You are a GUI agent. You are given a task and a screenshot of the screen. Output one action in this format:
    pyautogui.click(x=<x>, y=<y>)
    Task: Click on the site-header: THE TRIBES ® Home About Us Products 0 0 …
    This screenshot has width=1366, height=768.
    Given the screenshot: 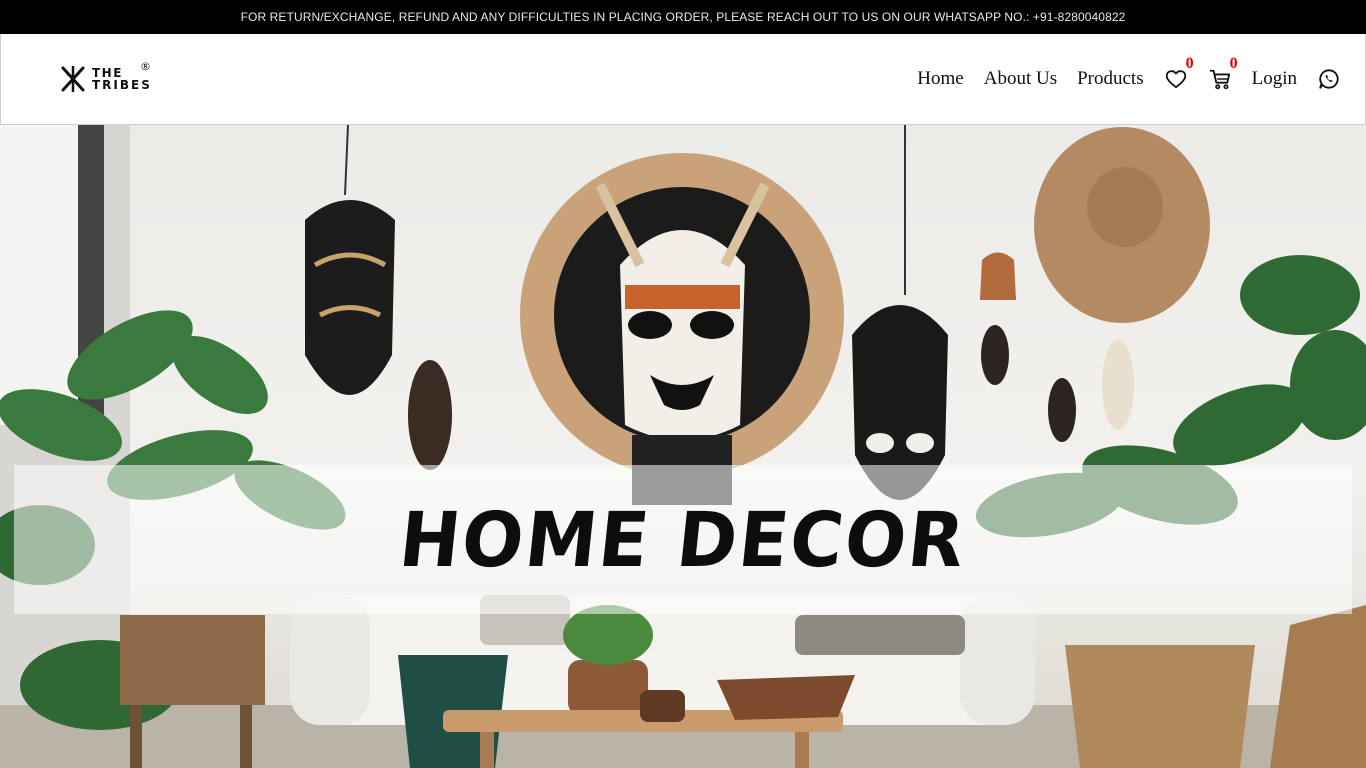 What is the action you would take?
    pyautogui.click(x=683, y=79)
    